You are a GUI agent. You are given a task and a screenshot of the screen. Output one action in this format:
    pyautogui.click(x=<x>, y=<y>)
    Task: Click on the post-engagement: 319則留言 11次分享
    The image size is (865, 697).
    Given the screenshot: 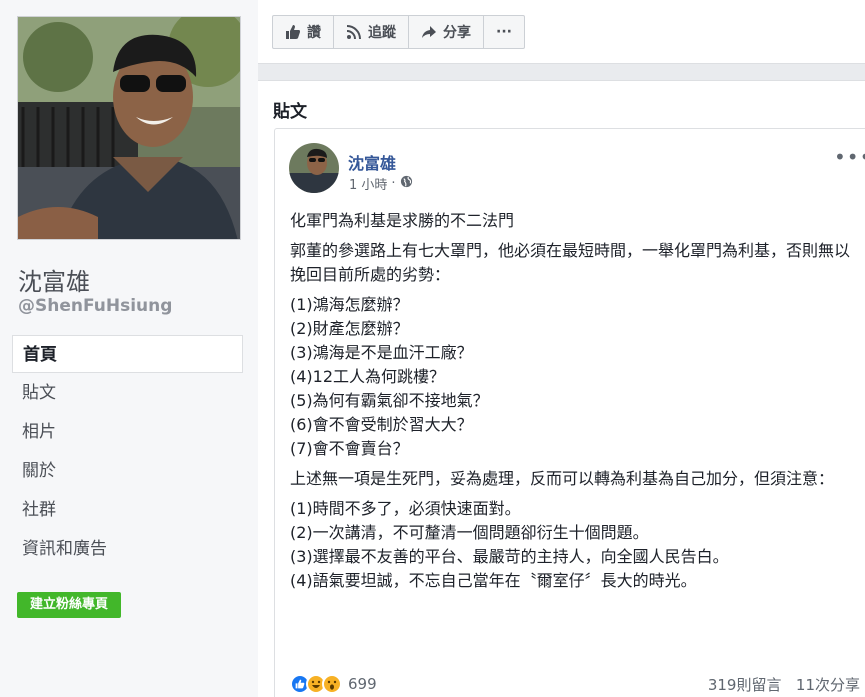 What is the action you would take?
    pyautogui.click(x=779, y=684)
    